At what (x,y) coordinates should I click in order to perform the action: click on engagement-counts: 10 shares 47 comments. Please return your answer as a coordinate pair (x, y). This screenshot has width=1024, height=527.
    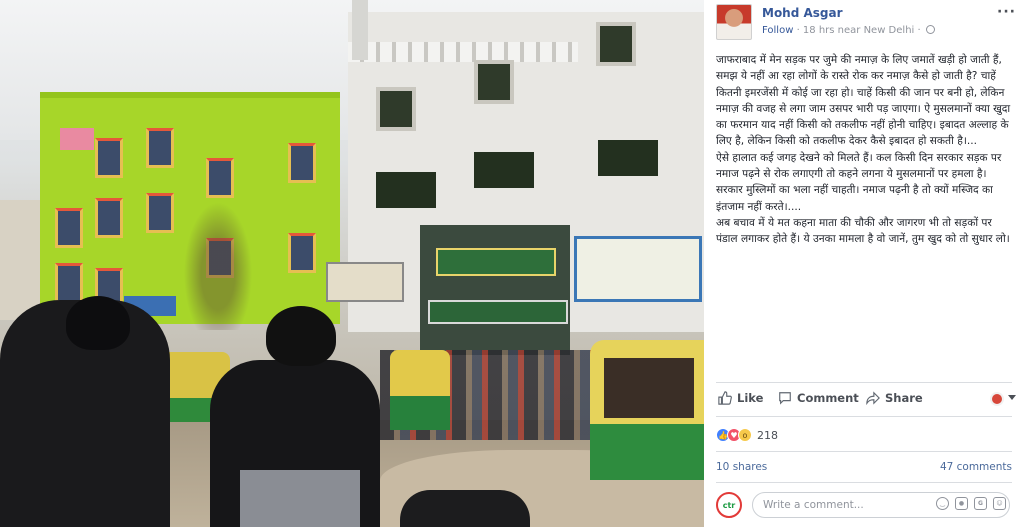
    Looking at the image, I should click on (864, 467).